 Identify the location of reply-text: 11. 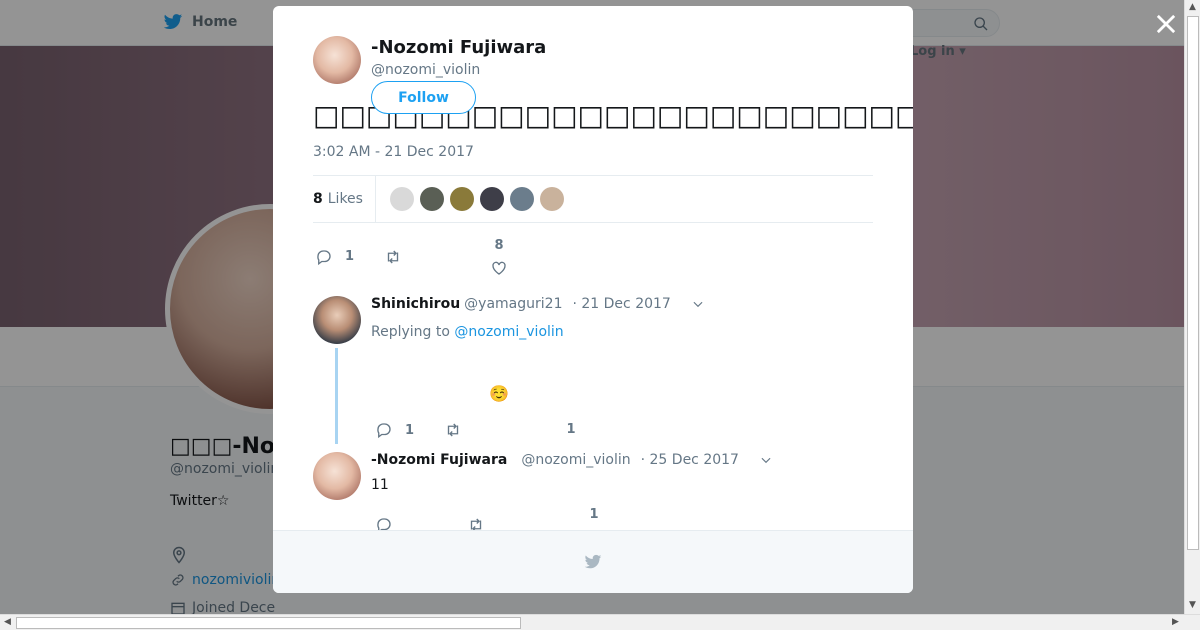
(380, 485).